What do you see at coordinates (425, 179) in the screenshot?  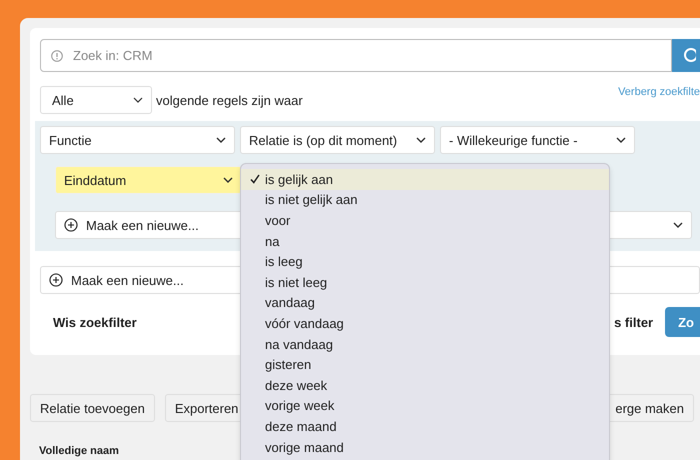 I see `dropdown-option: is gelijk aan` at bounding box center [425, 179].